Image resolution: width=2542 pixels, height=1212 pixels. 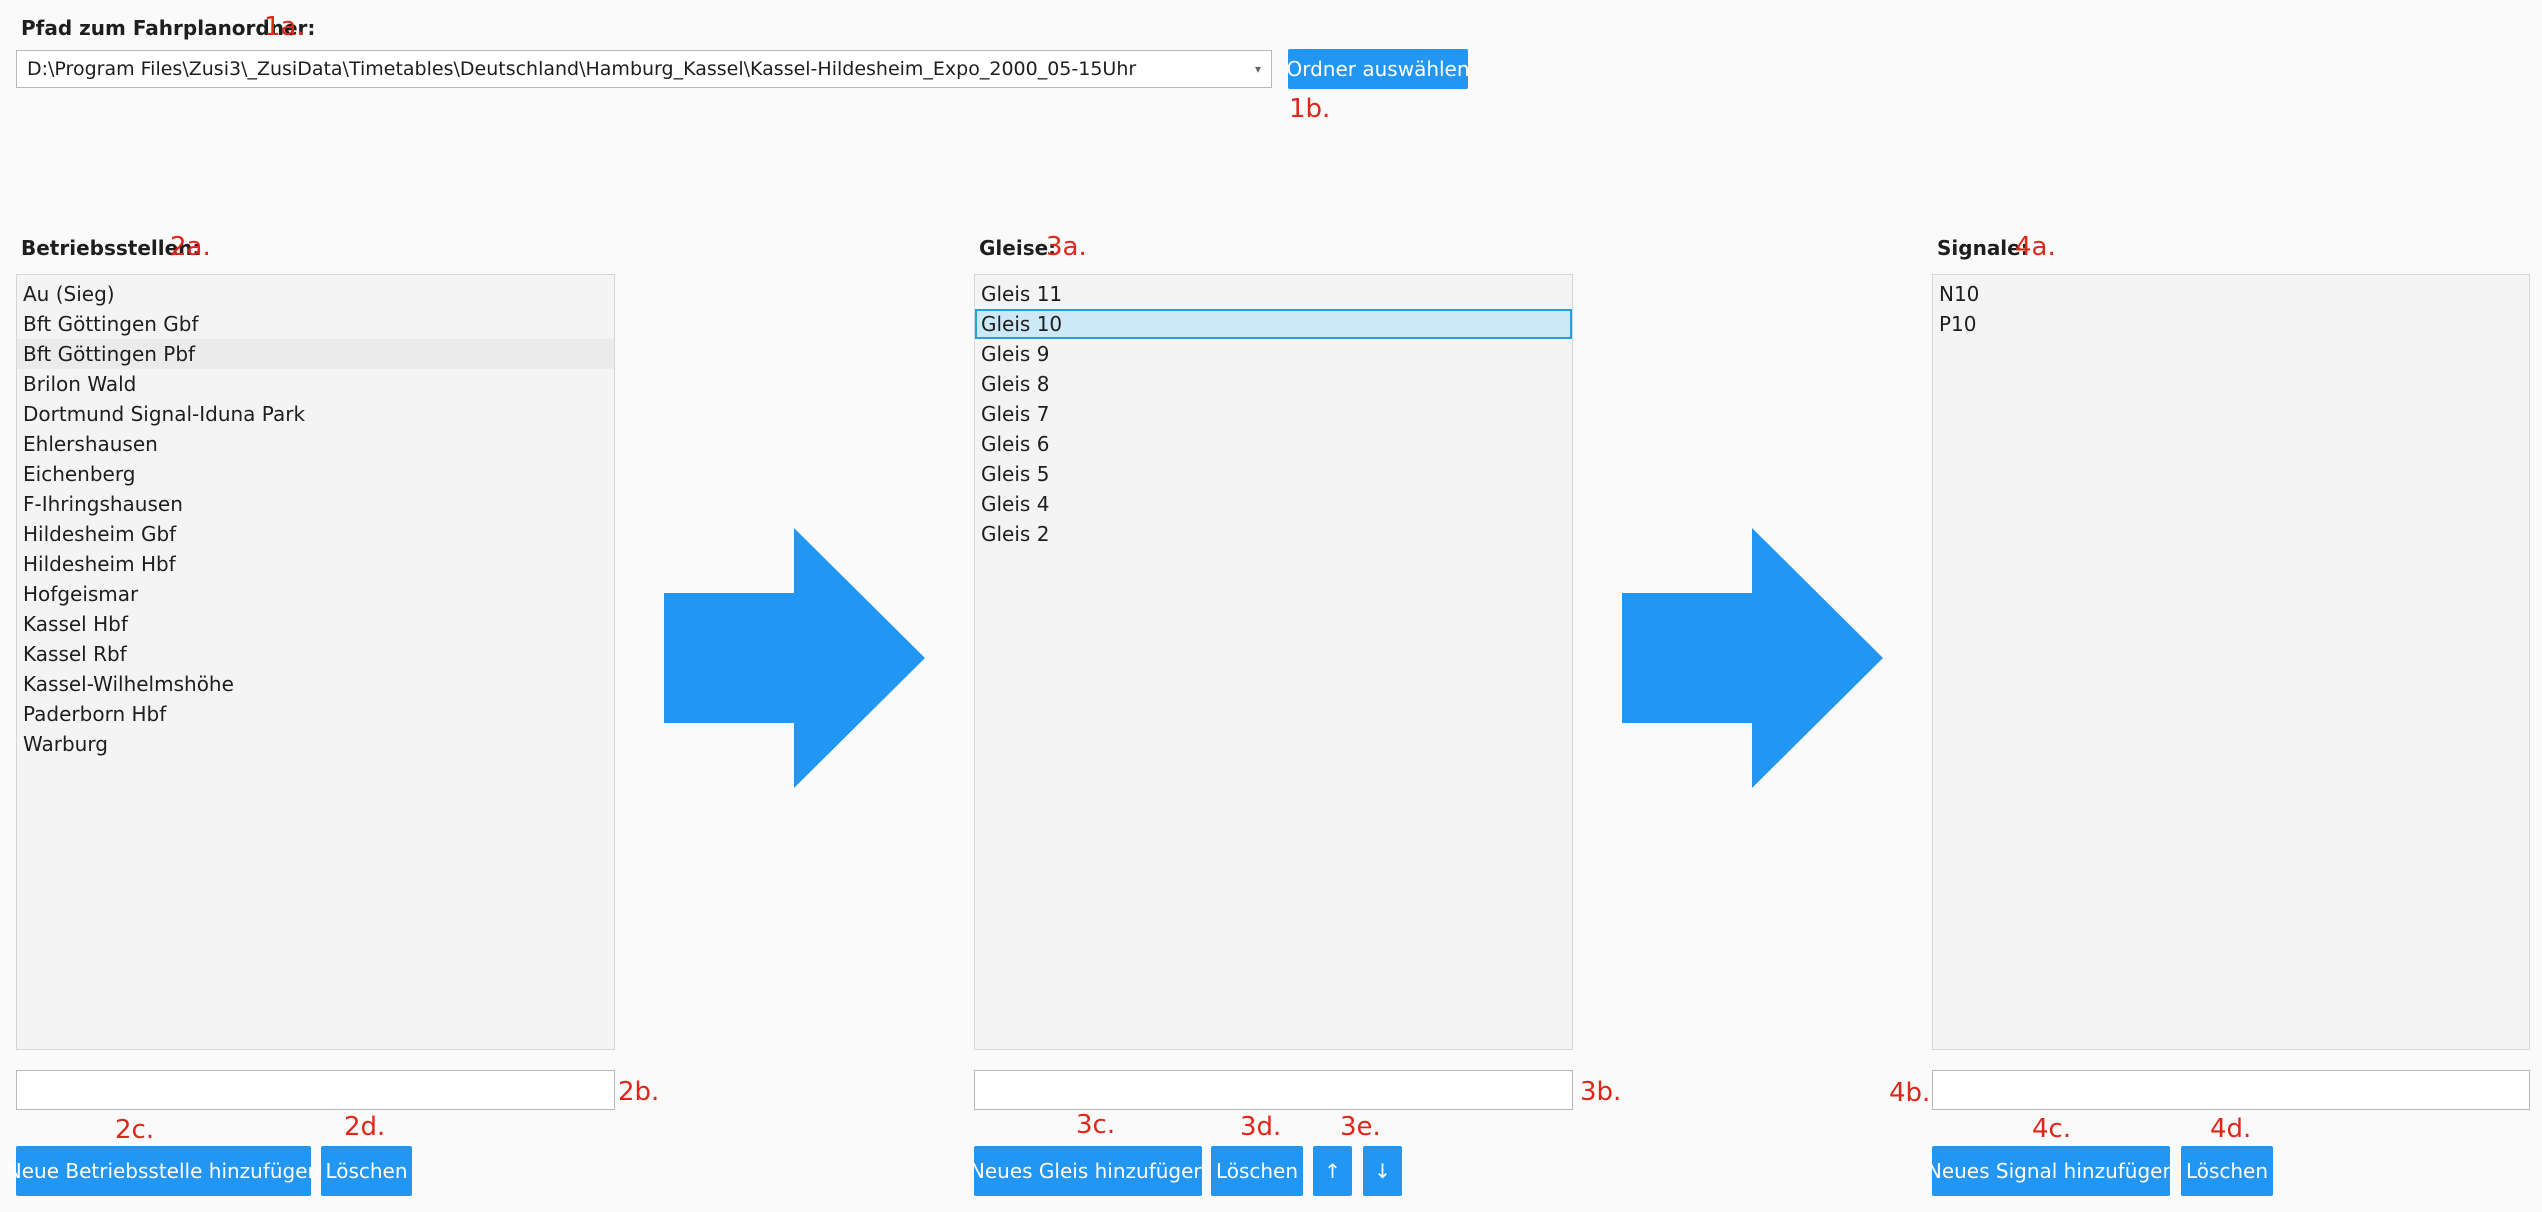 What do you see at coordinates (135, 1130) in the screenshot?
I see `annotation-2c: 2c.` at bounding box center [135, 1130].